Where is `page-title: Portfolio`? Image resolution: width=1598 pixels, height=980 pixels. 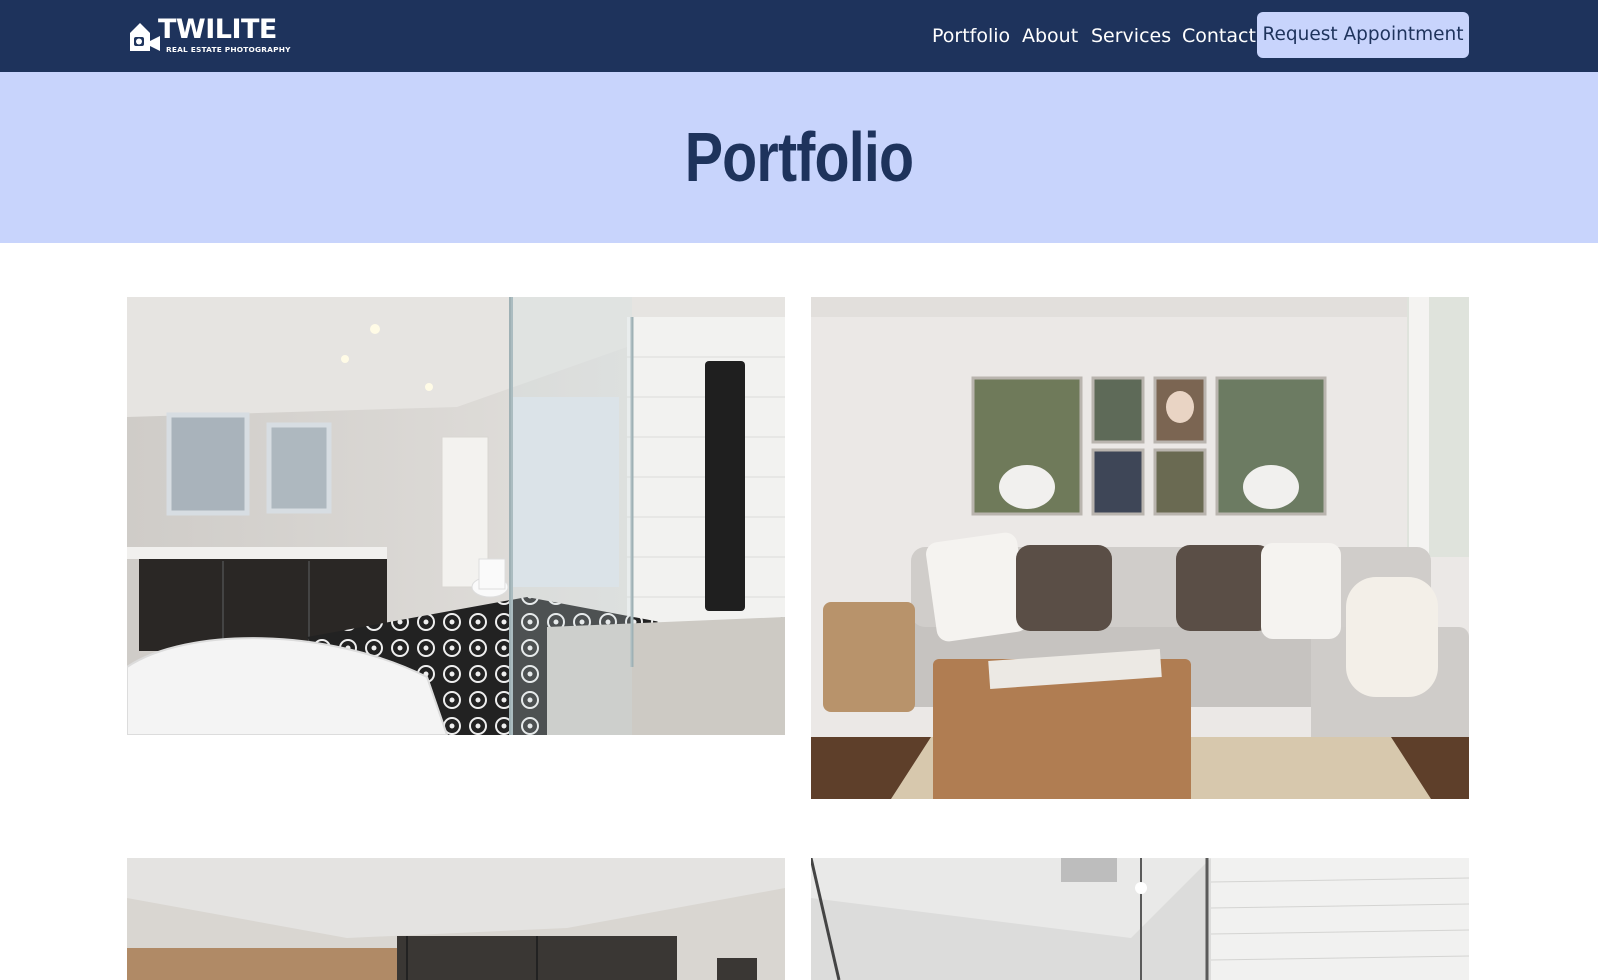 page-title: Portfolio is located at coordinates (799, 157).